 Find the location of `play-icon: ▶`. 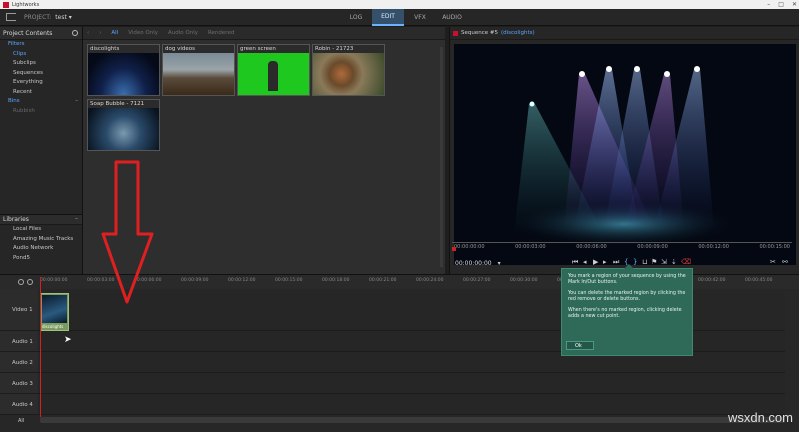

play-icon: ▶ is located at coordinates (596, 262).